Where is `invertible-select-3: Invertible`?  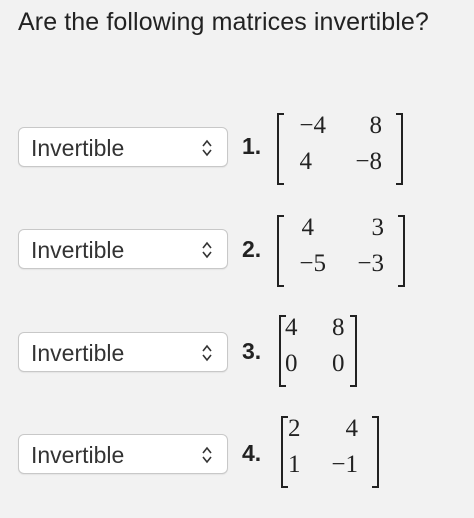
invertible-select-3: Invertible is located at coordinates (123, 352).